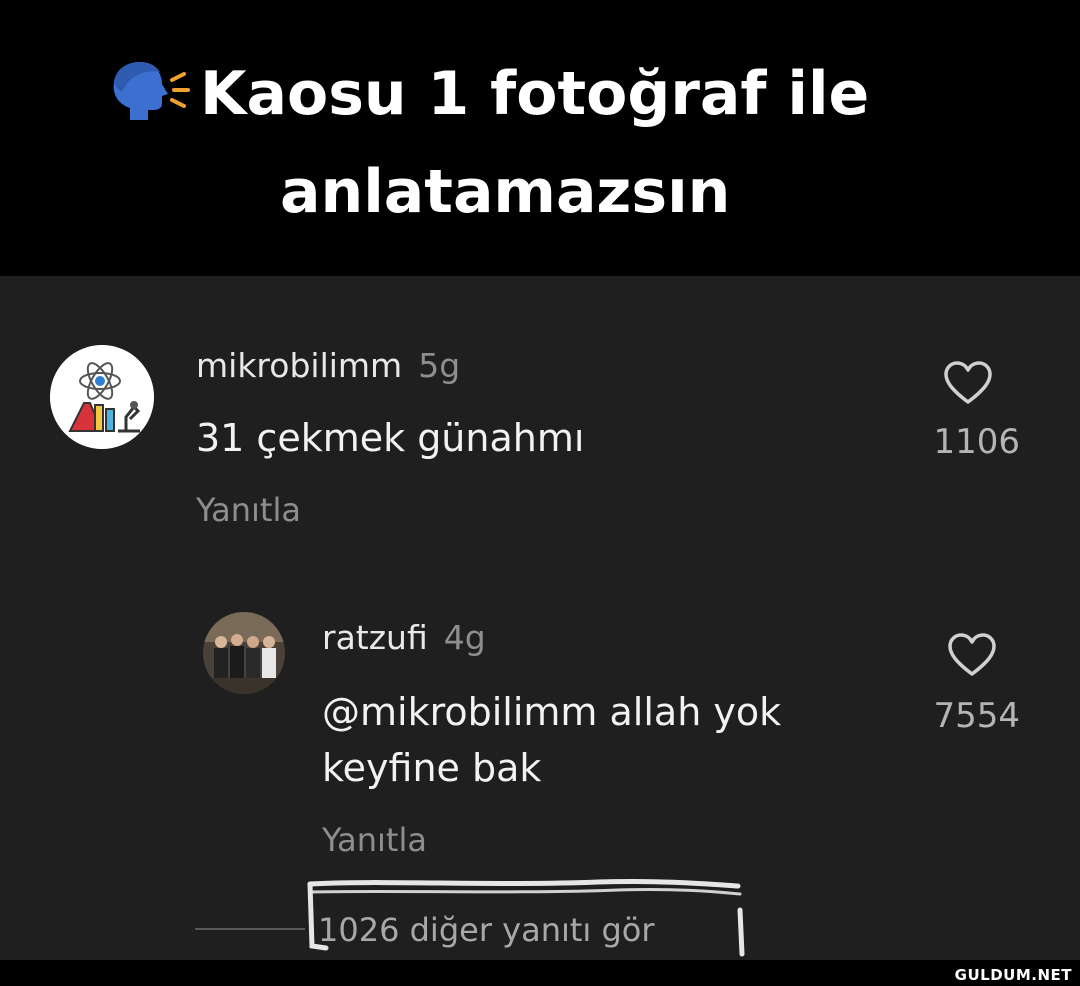 This screenshot has height=986, width=1080. Describe the element at coordinates (390, 438) in the screenshot. I see `comment-text: 31 çekmek günahmı` at that location.